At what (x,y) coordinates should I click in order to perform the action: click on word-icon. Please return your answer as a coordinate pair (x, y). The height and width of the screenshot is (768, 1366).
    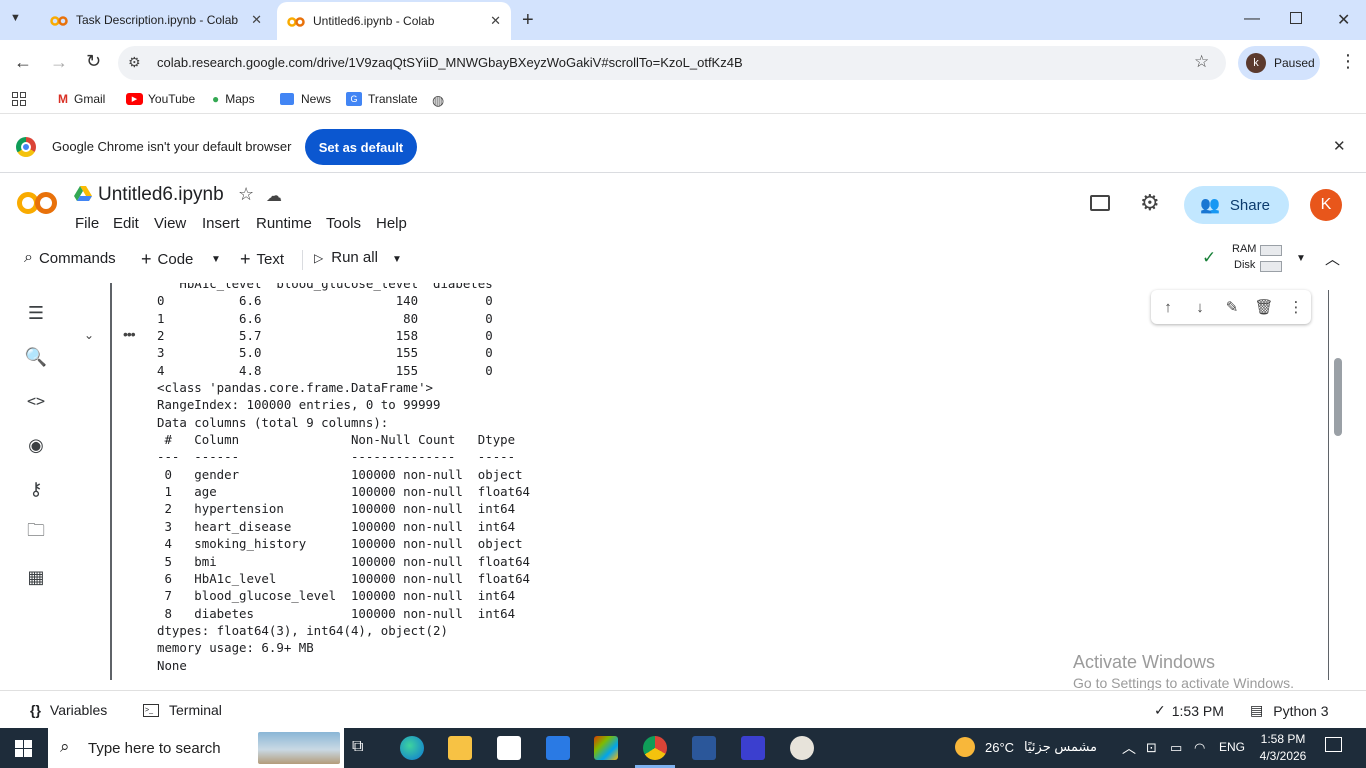
    Looking at the image, I should click on (704, 748).